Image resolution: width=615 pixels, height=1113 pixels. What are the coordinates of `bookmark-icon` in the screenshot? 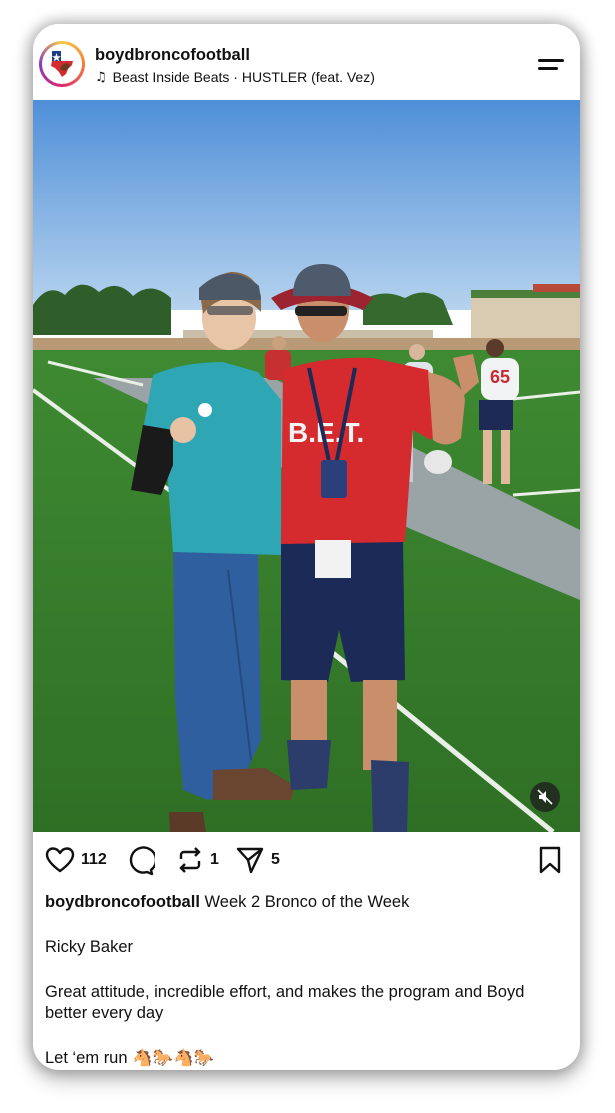 It's located at (550, 860).